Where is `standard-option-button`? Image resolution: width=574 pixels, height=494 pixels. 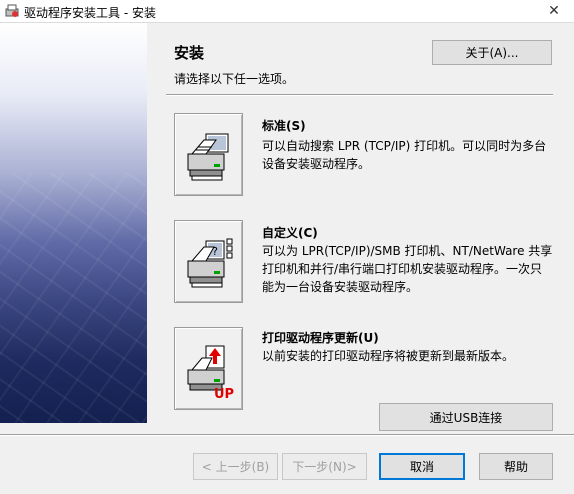 standard-option-button is located at coordinates (208, 154).